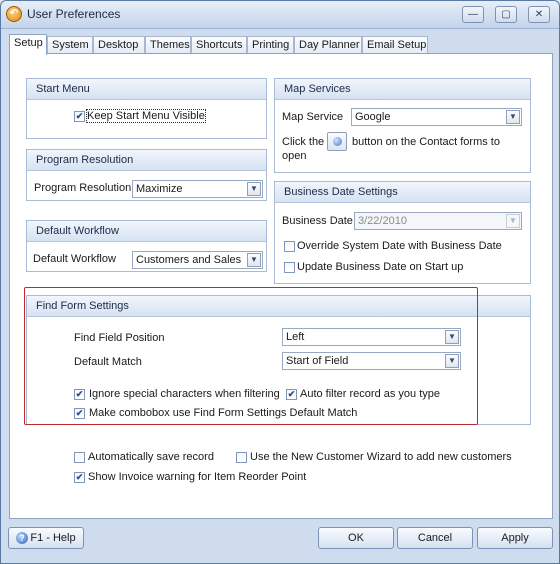 The image size is (560, 564). Describe the element at coordinates (435, 538) in the screenshot. I see `cancel-button: Cancel` at that location.